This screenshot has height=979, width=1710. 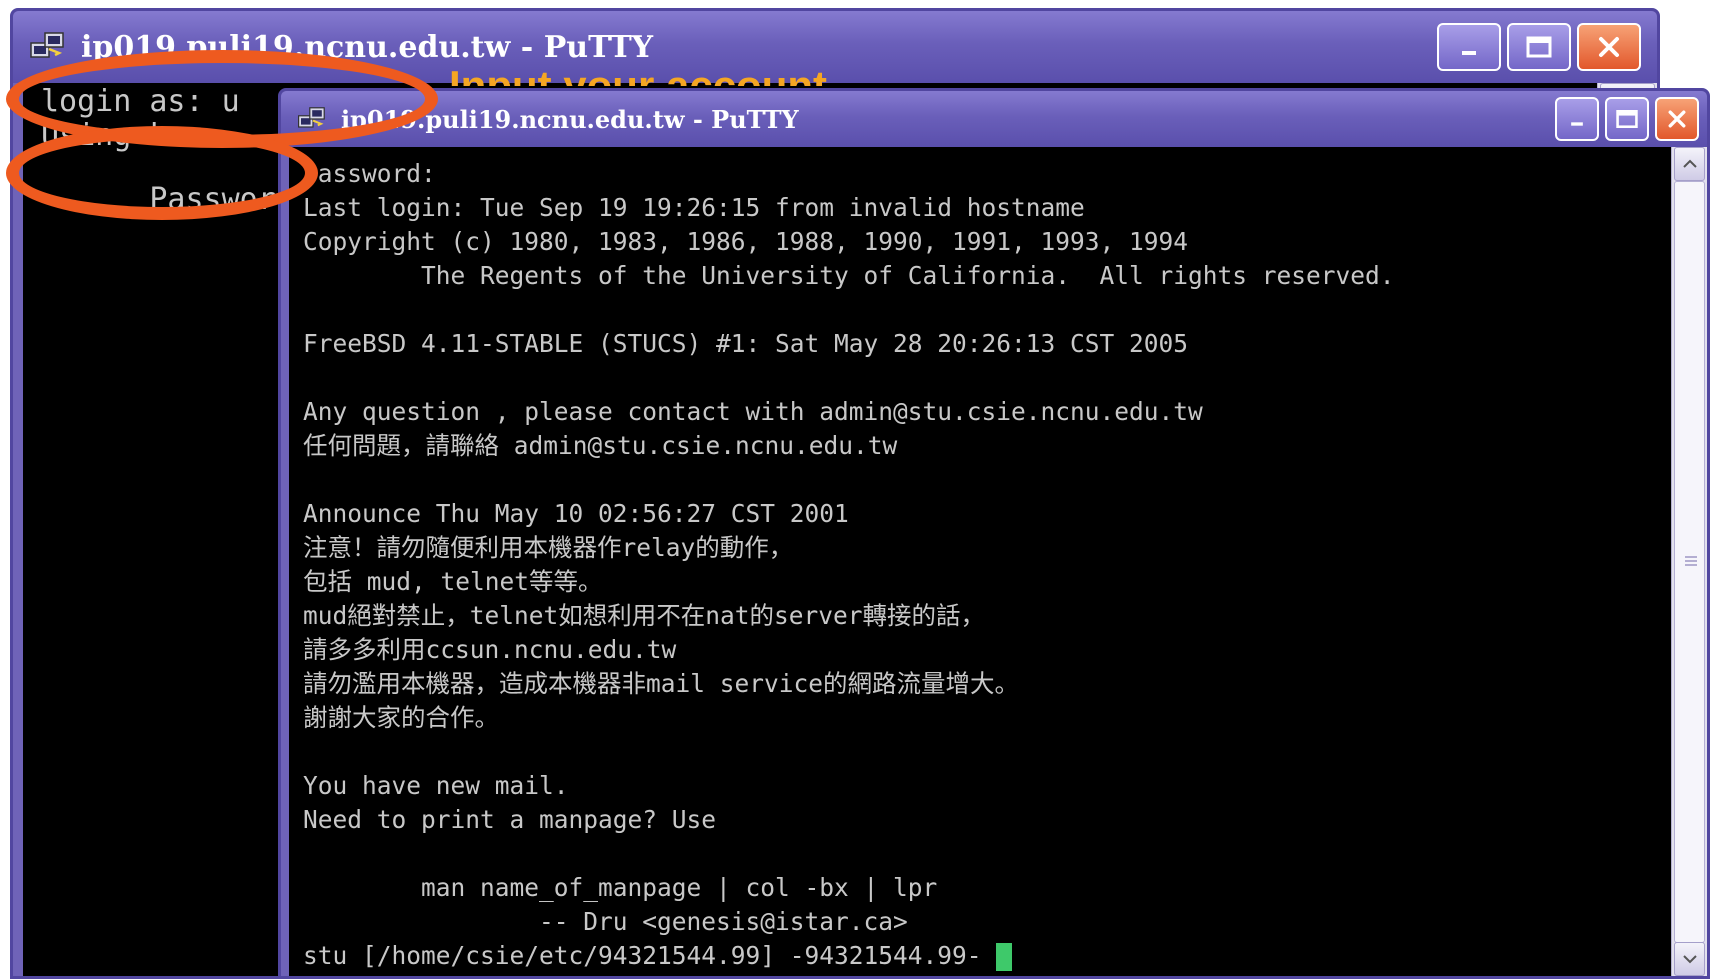 I want to click on terminal-line-text: 注意！請勿隨便利用本機器作relay的動作，, so click(x=548, y=547).